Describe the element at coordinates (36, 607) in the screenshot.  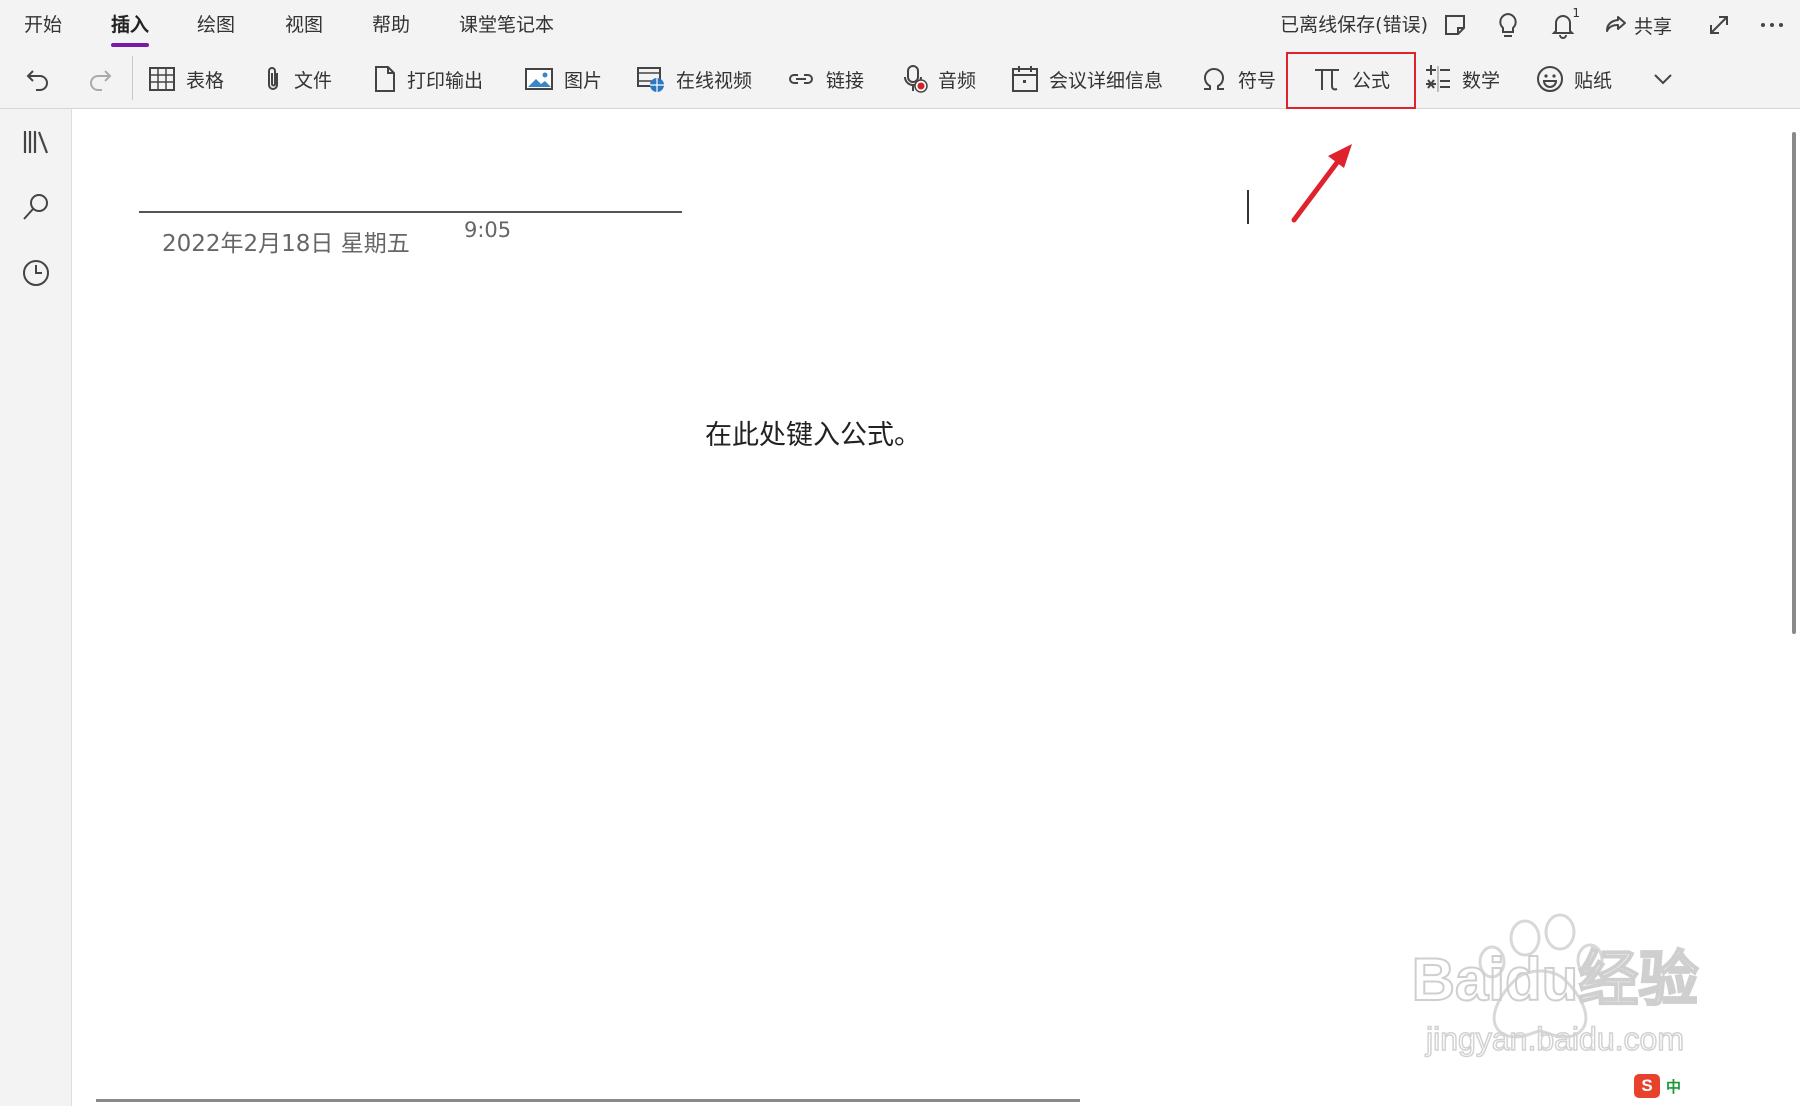
I see `left-sidebar` at that location.